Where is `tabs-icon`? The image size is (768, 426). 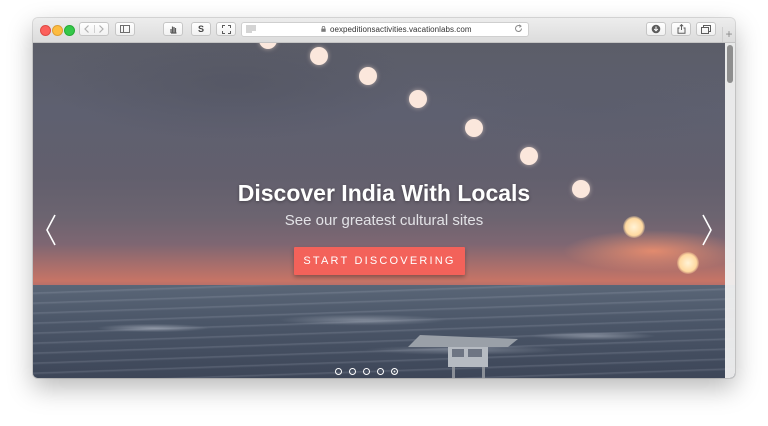
tabs-icon is located at coordinates (706, 29).